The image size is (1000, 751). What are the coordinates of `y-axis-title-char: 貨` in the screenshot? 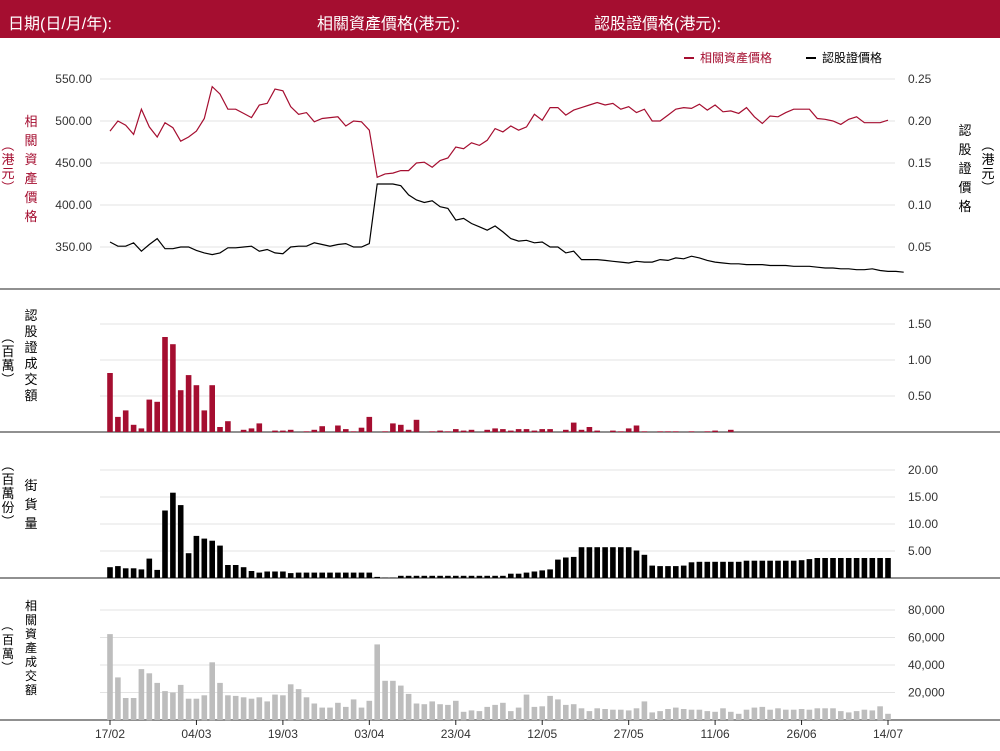 It's located at (30, 504).